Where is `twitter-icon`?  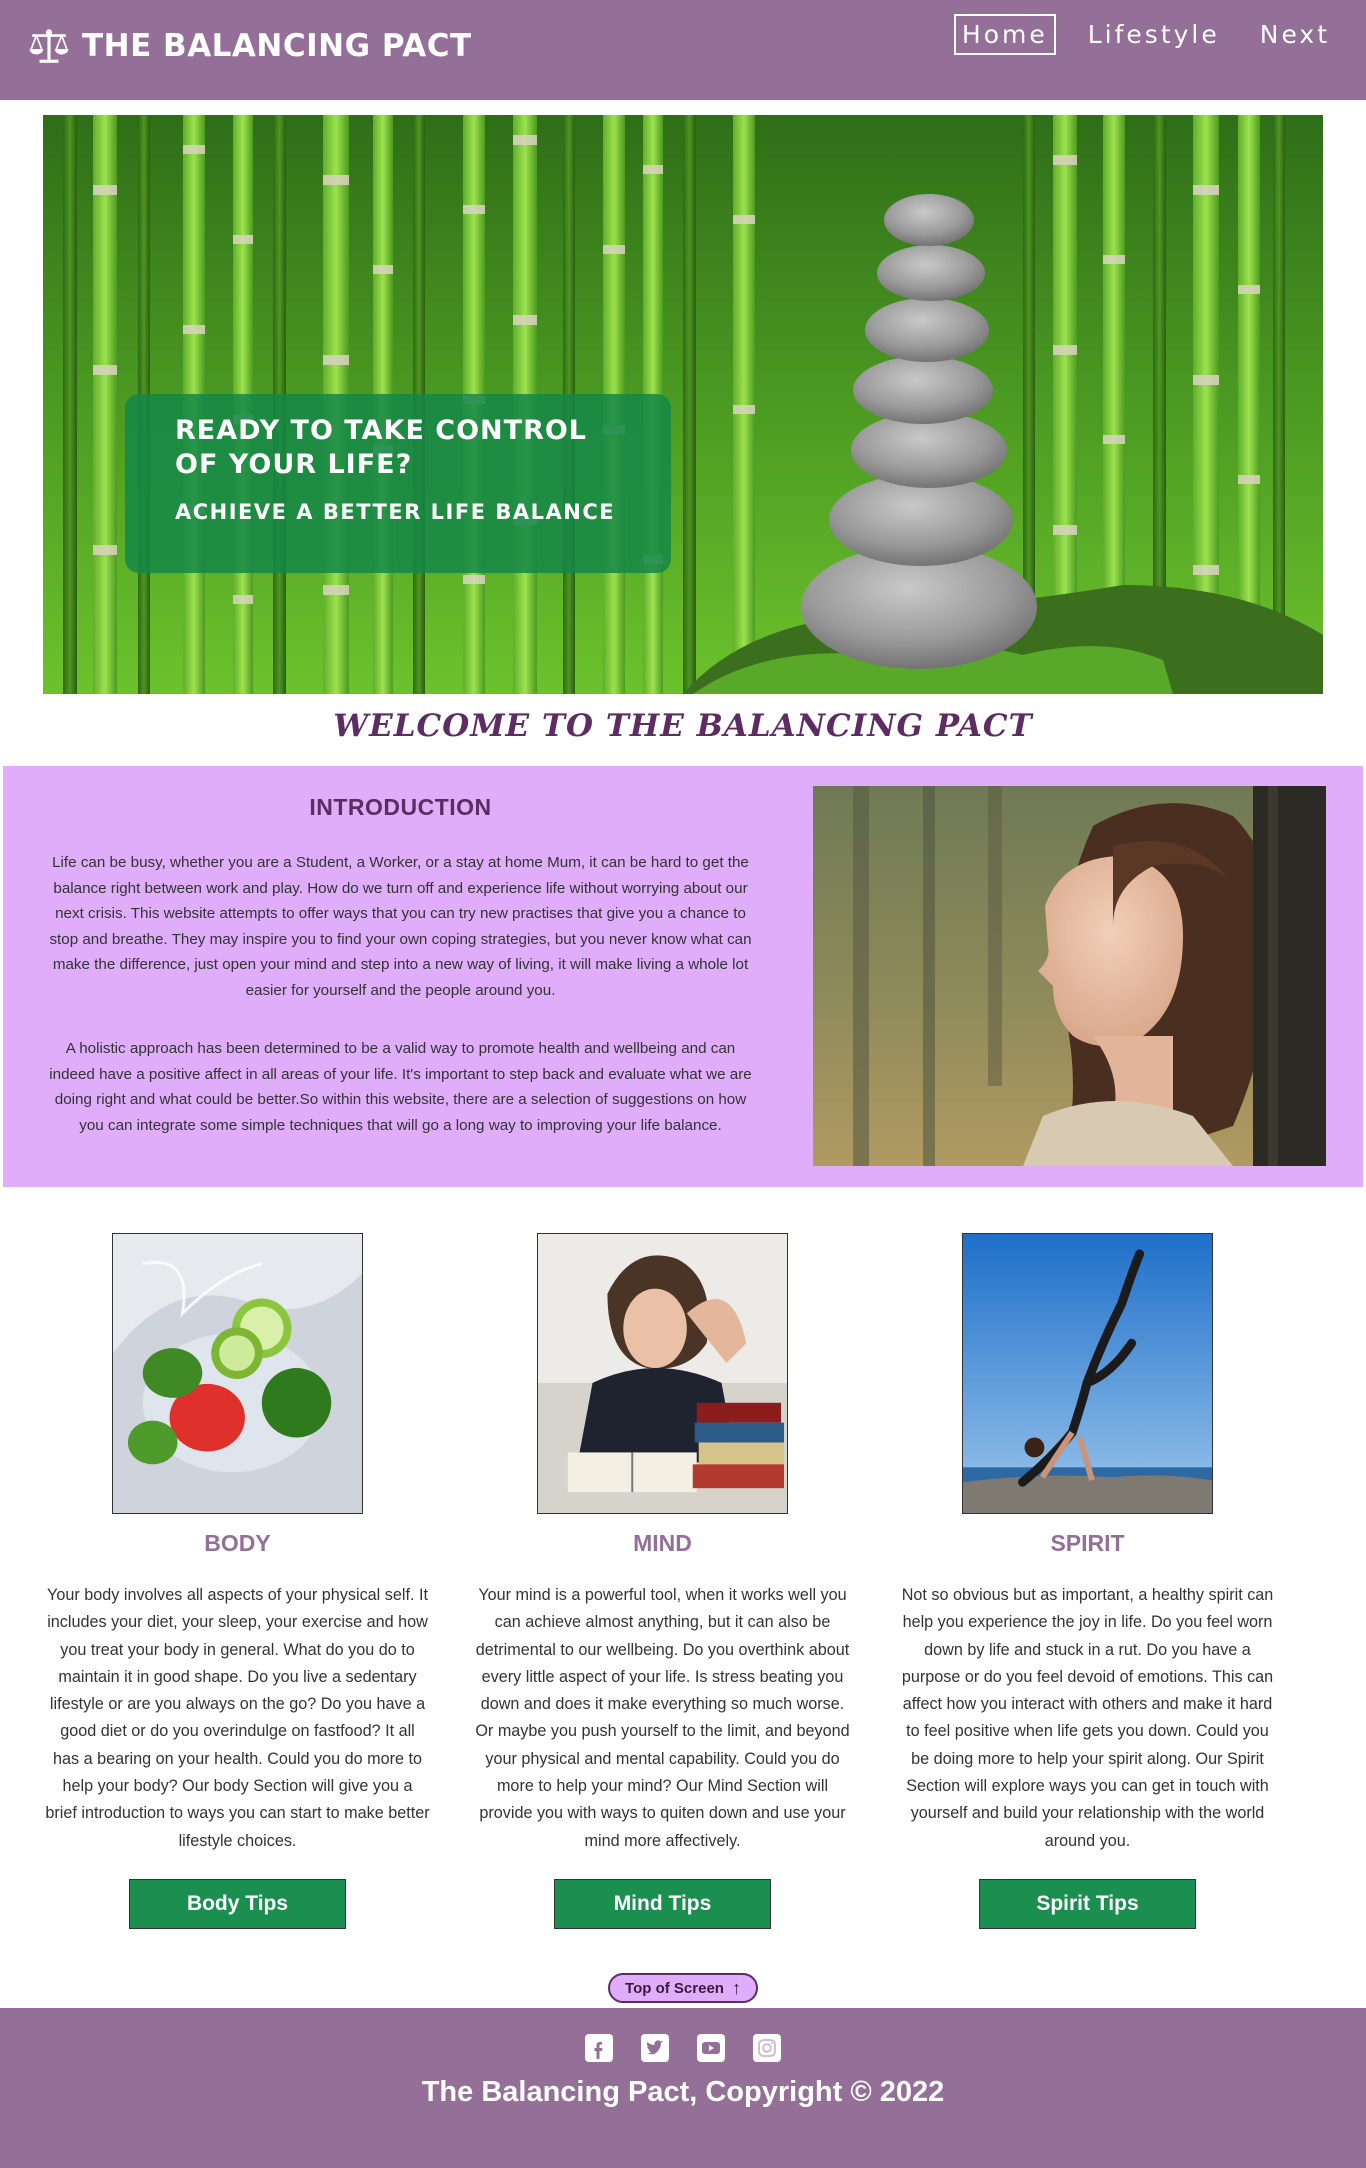 twitter-icon is located at coordinates (655, 2048).